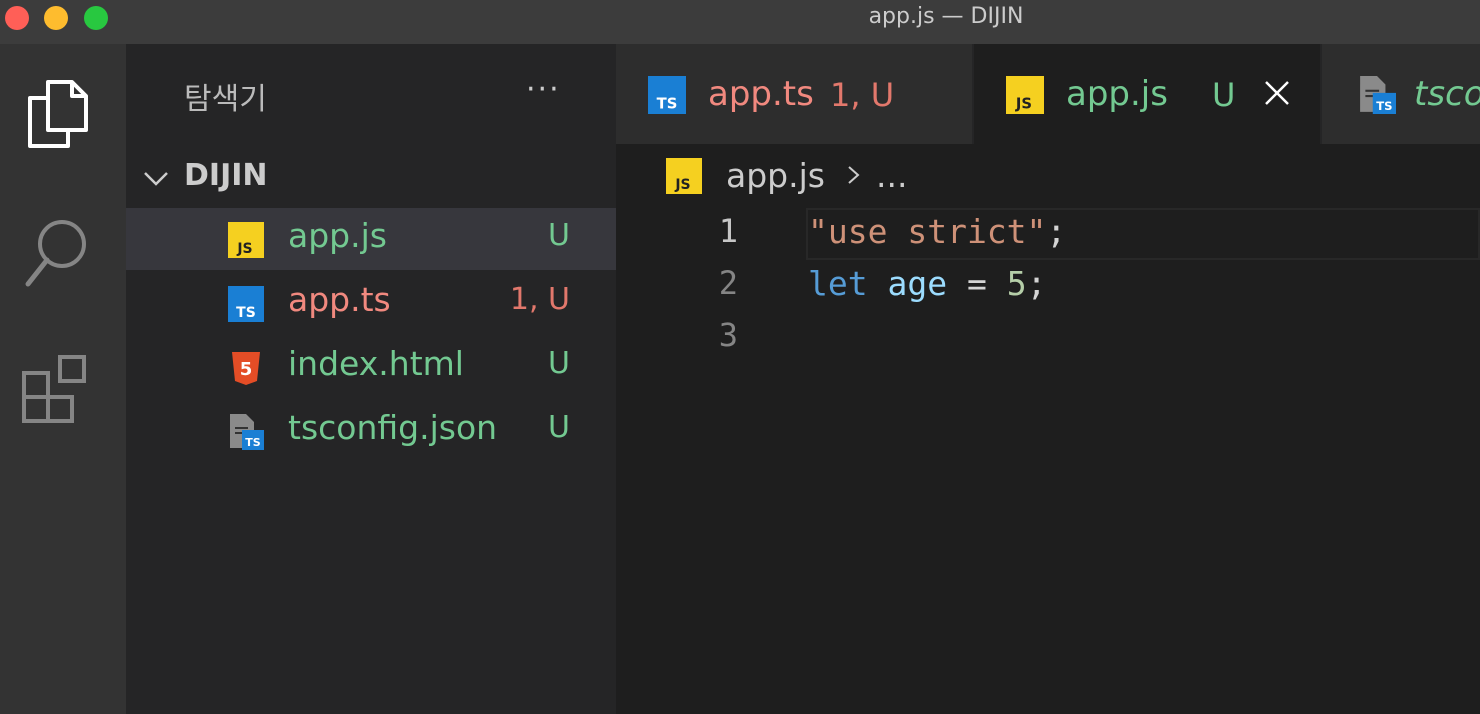 This screenshot has width=1480, height=714. I want to click on file-item-index-html: 5 index.html U, so click(371, 367).